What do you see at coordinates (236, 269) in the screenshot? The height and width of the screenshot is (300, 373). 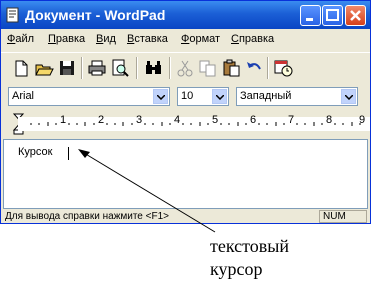 I see `annotation-line-2: курсор` at bounding box center [236, 269].